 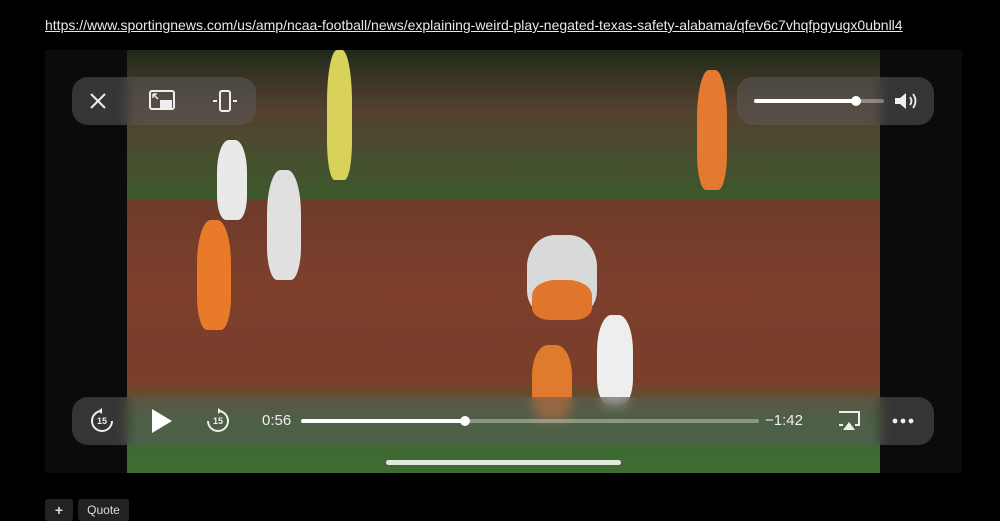 What do you see at coordinates (784, 420) in the screenshot?
I see `remaining-time: −1:42` at bounding box center [784, 420].